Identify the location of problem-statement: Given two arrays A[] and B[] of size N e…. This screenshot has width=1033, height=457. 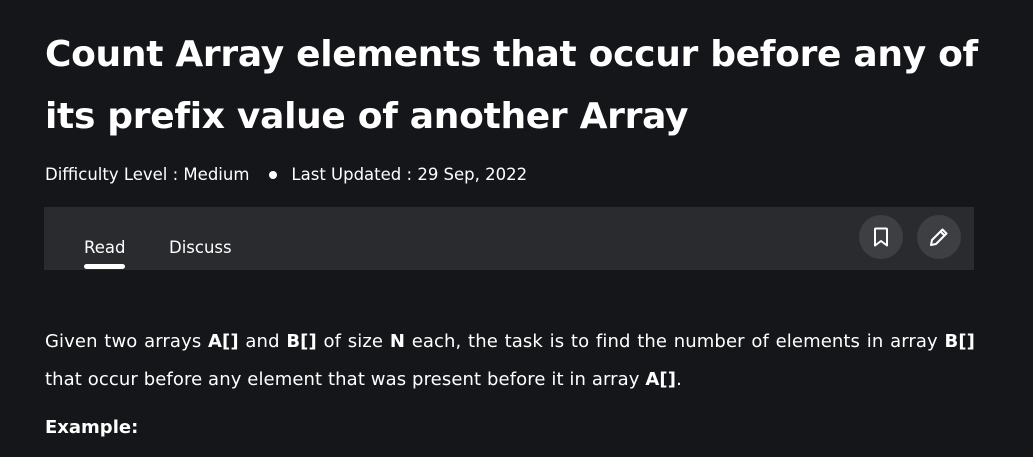
(510, 360).